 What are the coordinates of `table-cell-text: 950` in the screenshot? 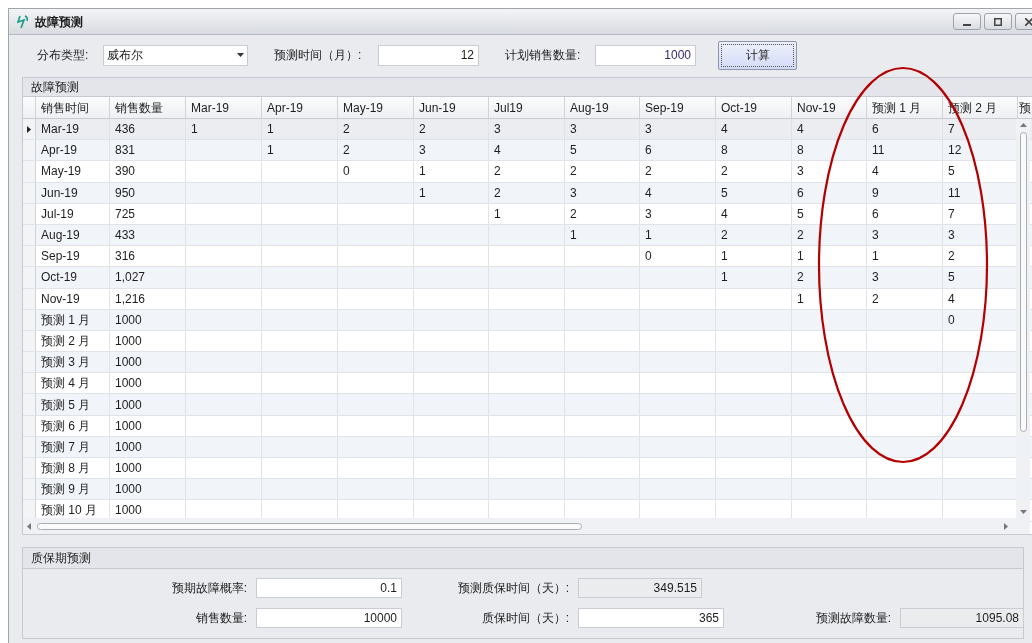 It's located at (125, 193).